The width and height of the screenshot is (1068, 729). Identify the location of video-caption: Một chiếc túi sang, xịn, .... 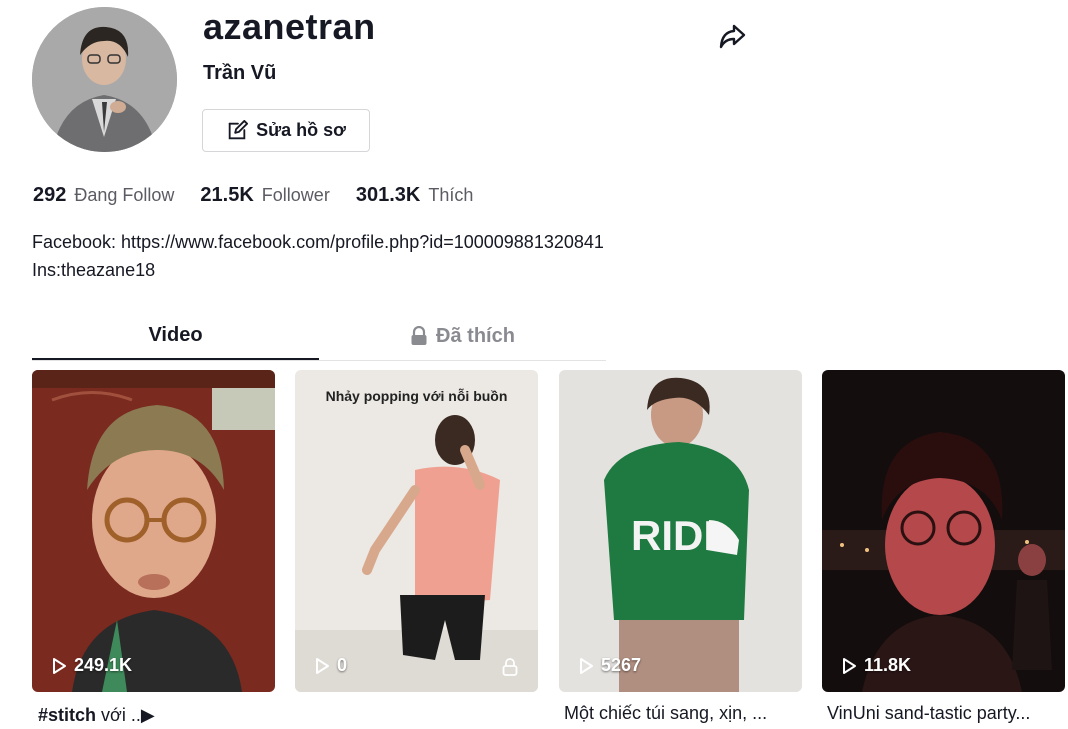
(665, 713).